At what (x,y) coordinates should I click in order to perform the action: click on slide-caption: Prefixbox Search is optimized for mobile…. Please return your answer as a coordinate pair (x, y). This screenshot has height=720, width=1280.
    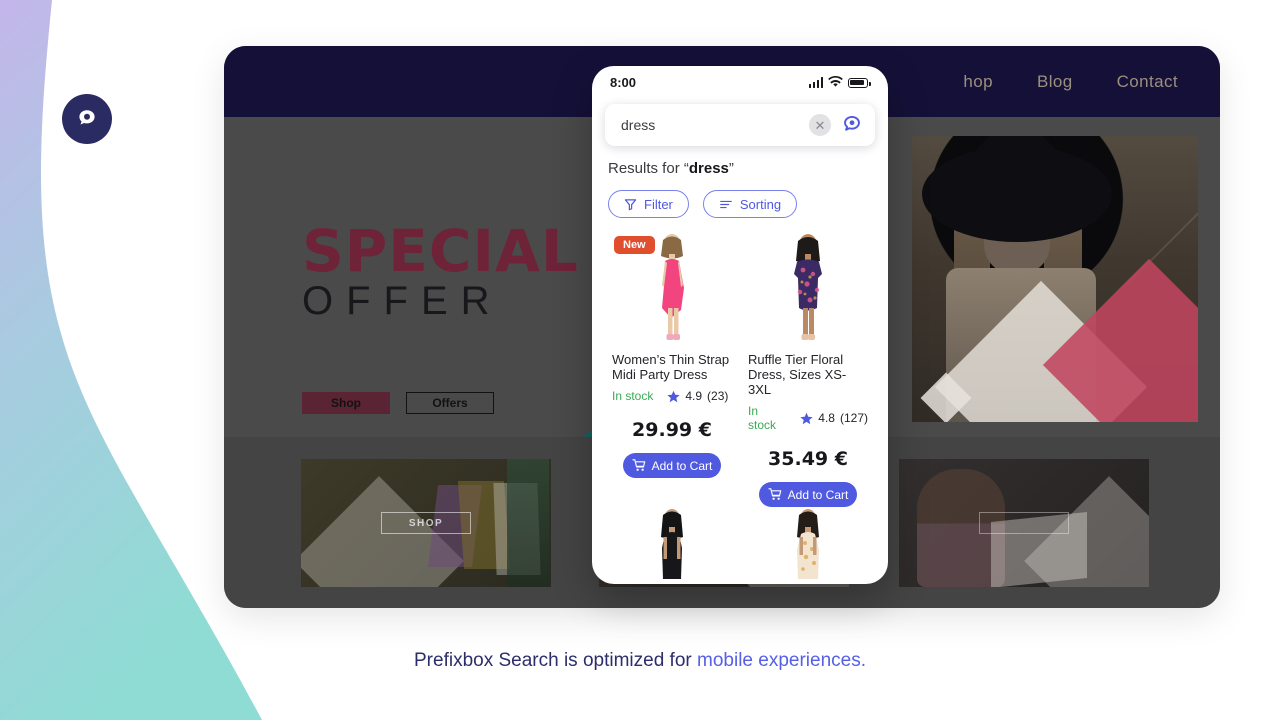
    Looking at the image, I should click on (640, 661).